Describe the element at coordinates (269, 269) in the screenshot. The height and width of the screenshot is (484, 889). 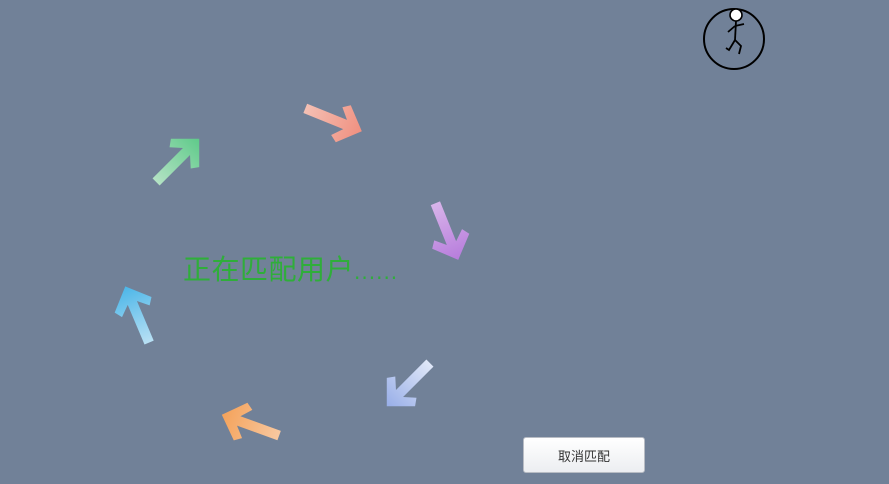
I see `status-label: 正在匹配用户` at that location.